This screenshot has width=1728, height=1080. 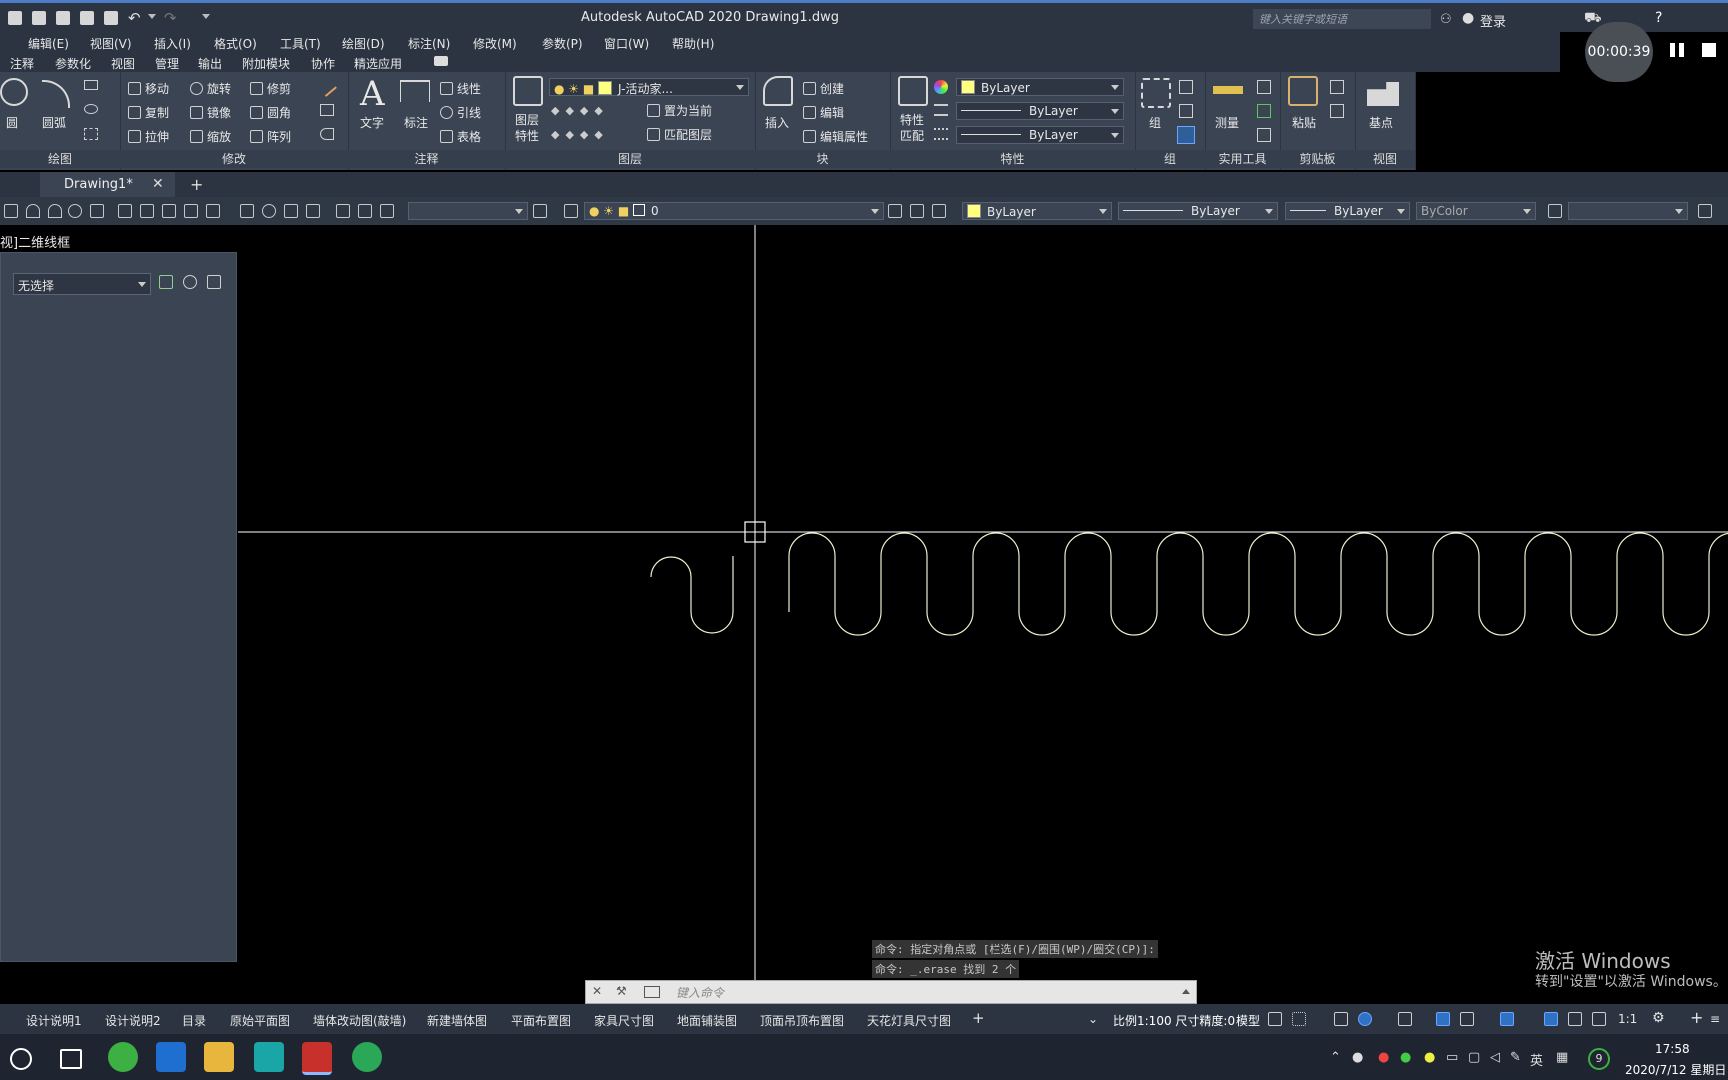 I want to click on close-icon: ✕, so click(x=158, y=184).